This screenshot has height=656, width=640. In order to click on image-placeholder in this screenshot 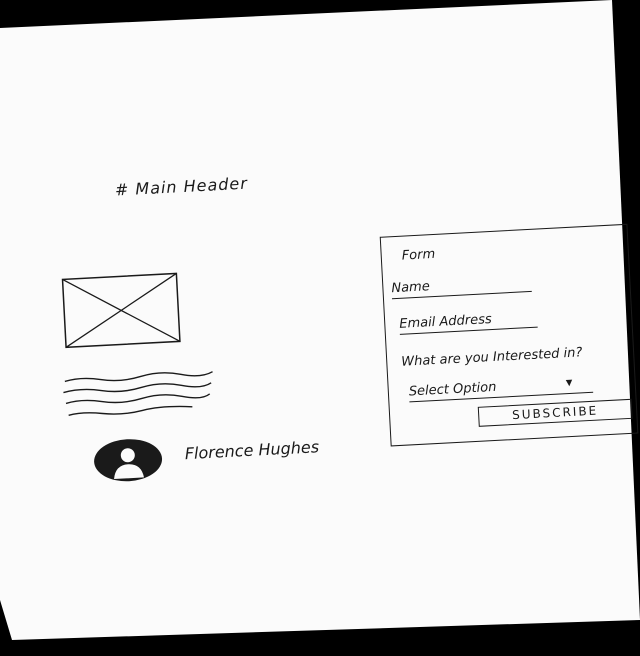, I will do `click(121, 310)`.